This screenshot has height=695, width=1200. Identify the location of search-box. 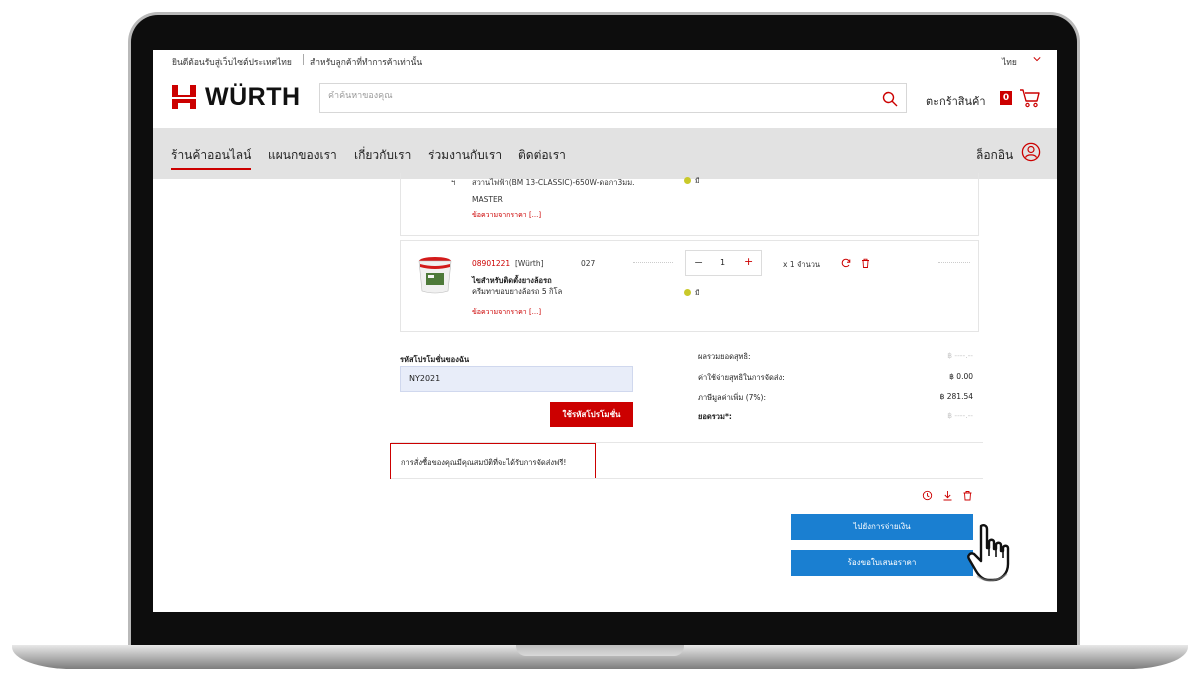
(613, 98).